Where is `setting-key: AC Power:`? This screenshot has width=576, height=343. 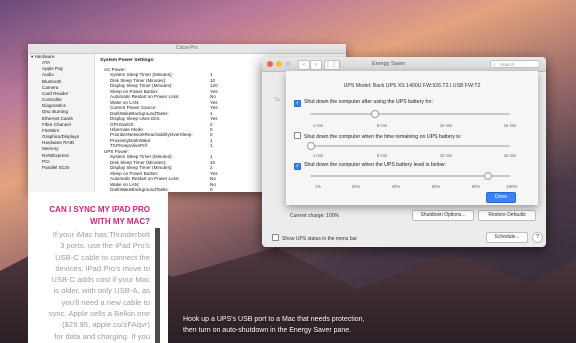
setting-key: AC Power: is located at coordinates (115, 69).